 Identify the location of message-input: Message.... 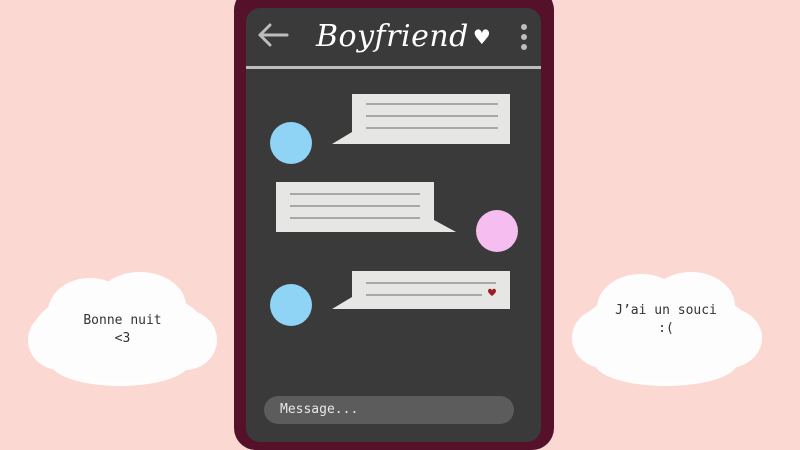
(389, 410).